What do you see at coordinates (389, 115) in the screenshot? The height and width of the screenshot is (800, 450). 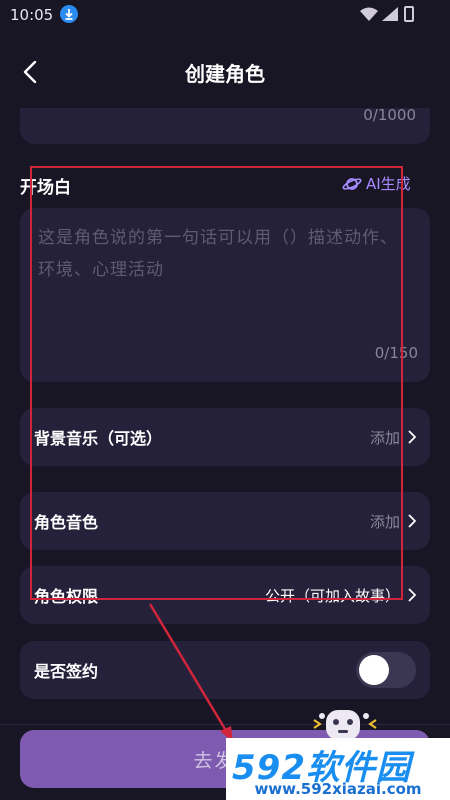 I see `description-counter: 0/1000` at bounding box center [389, 115].